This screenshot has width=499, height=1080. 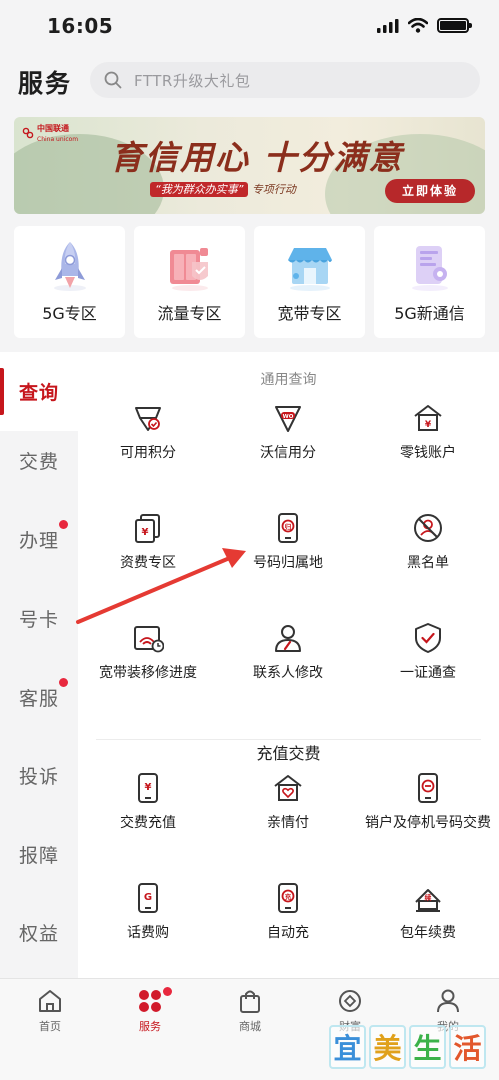 I want to click on search-placeholder: FTTR升级大礼包, so click(x=192, y=80).